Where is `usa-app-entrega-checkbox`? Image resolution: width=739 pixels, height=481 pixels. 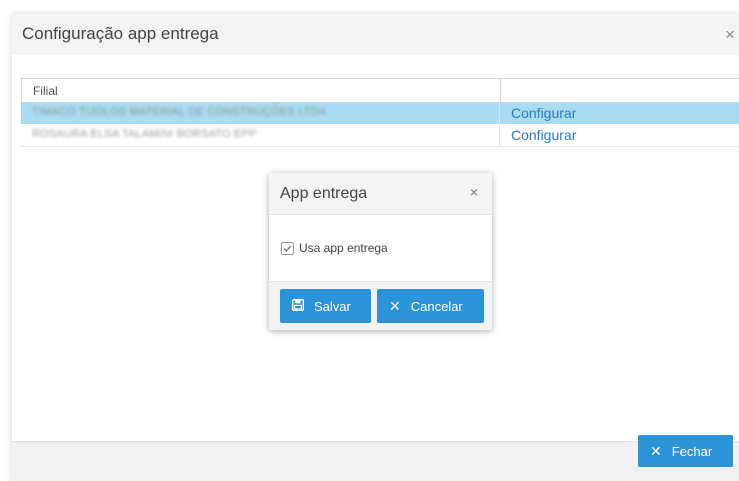 usa-app-entrega-checkbox is located at coordinates (287, 248).